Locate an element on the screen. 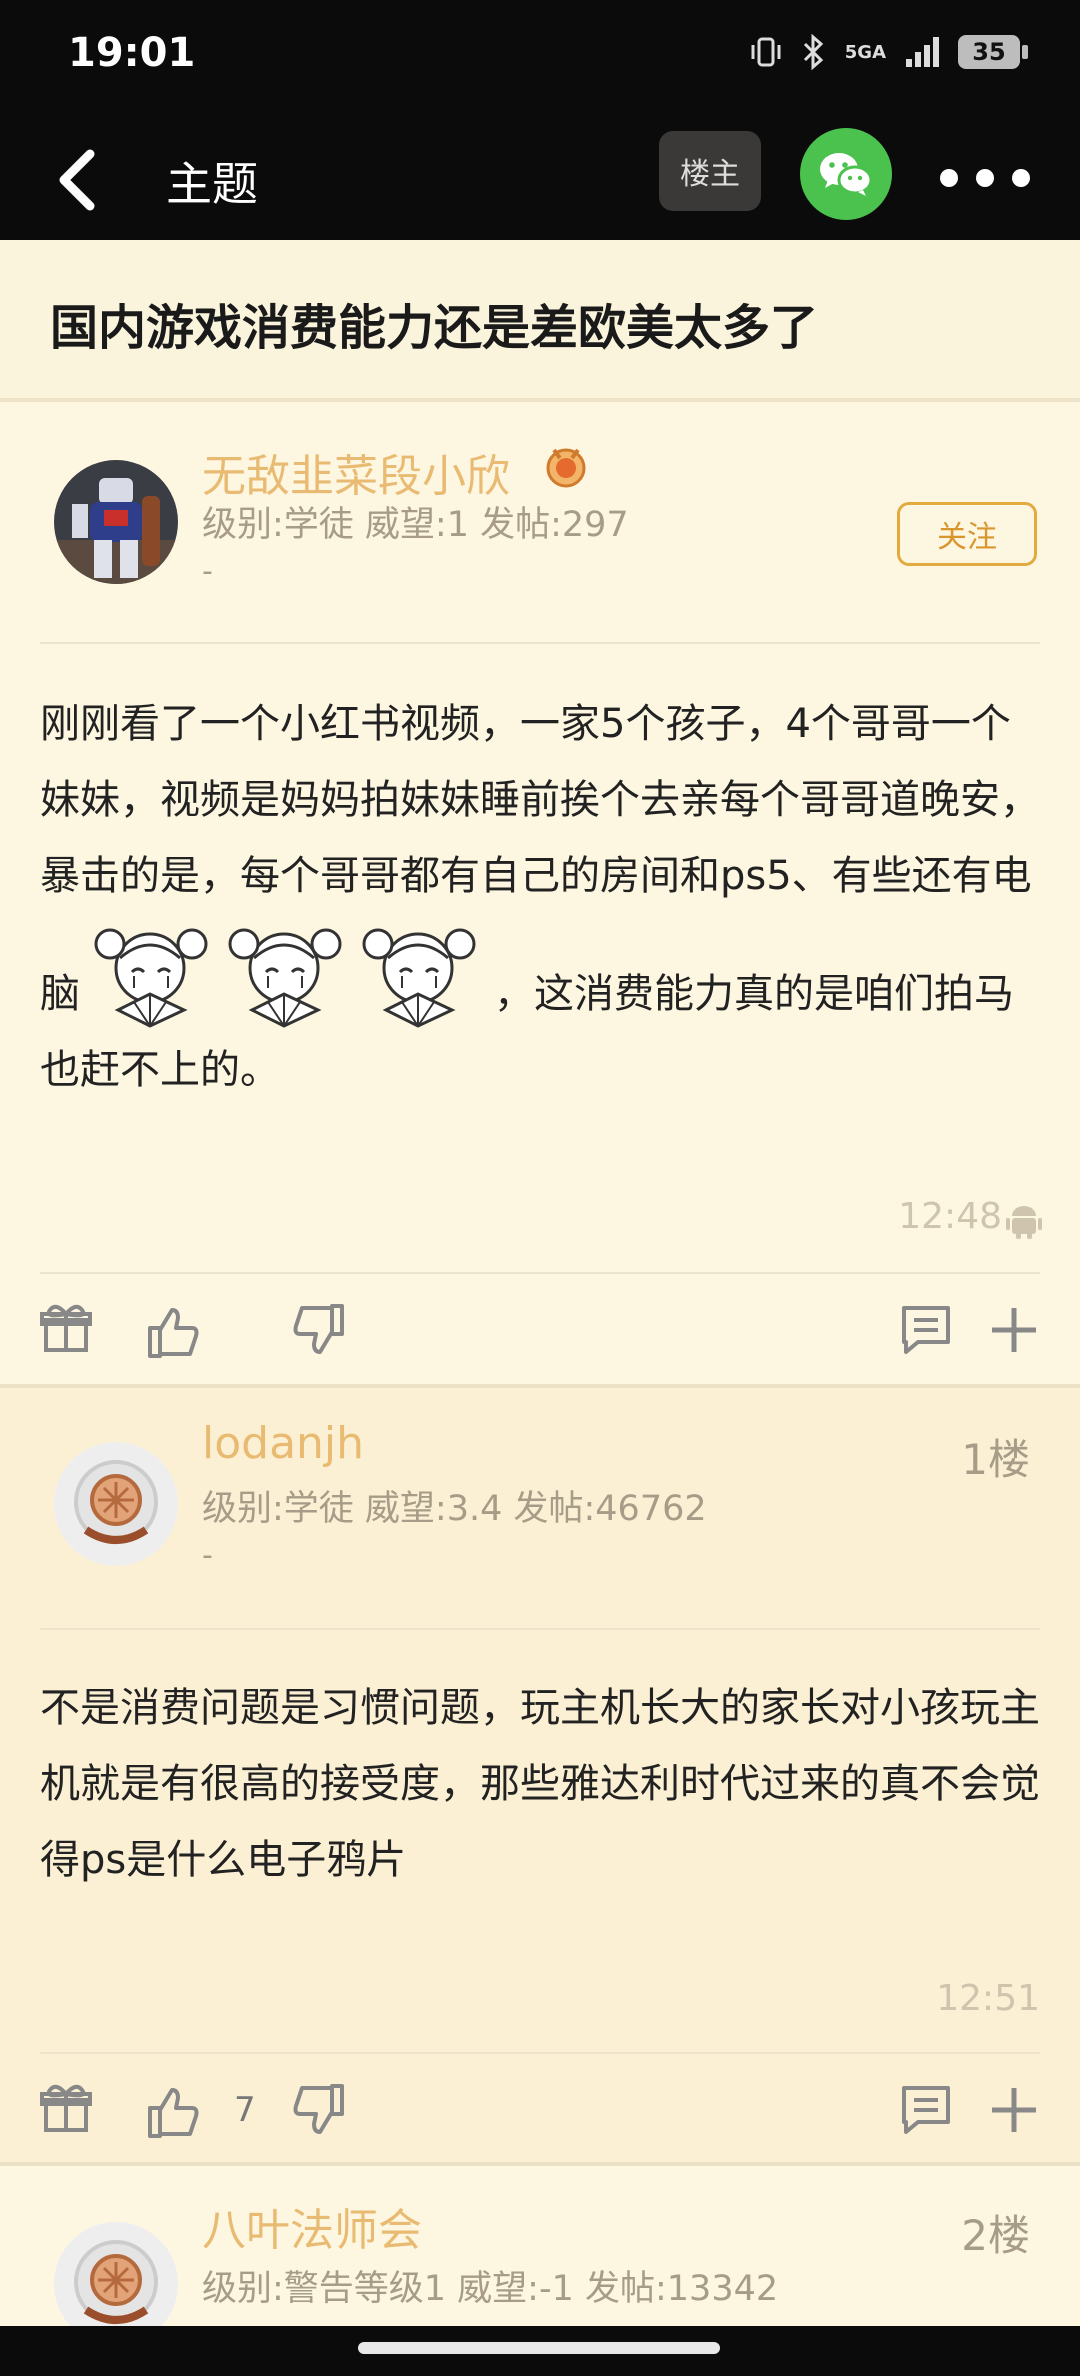 The height and width of the screenshot is (2376, 1080). post-actions is located at coordinates (540, 1328).